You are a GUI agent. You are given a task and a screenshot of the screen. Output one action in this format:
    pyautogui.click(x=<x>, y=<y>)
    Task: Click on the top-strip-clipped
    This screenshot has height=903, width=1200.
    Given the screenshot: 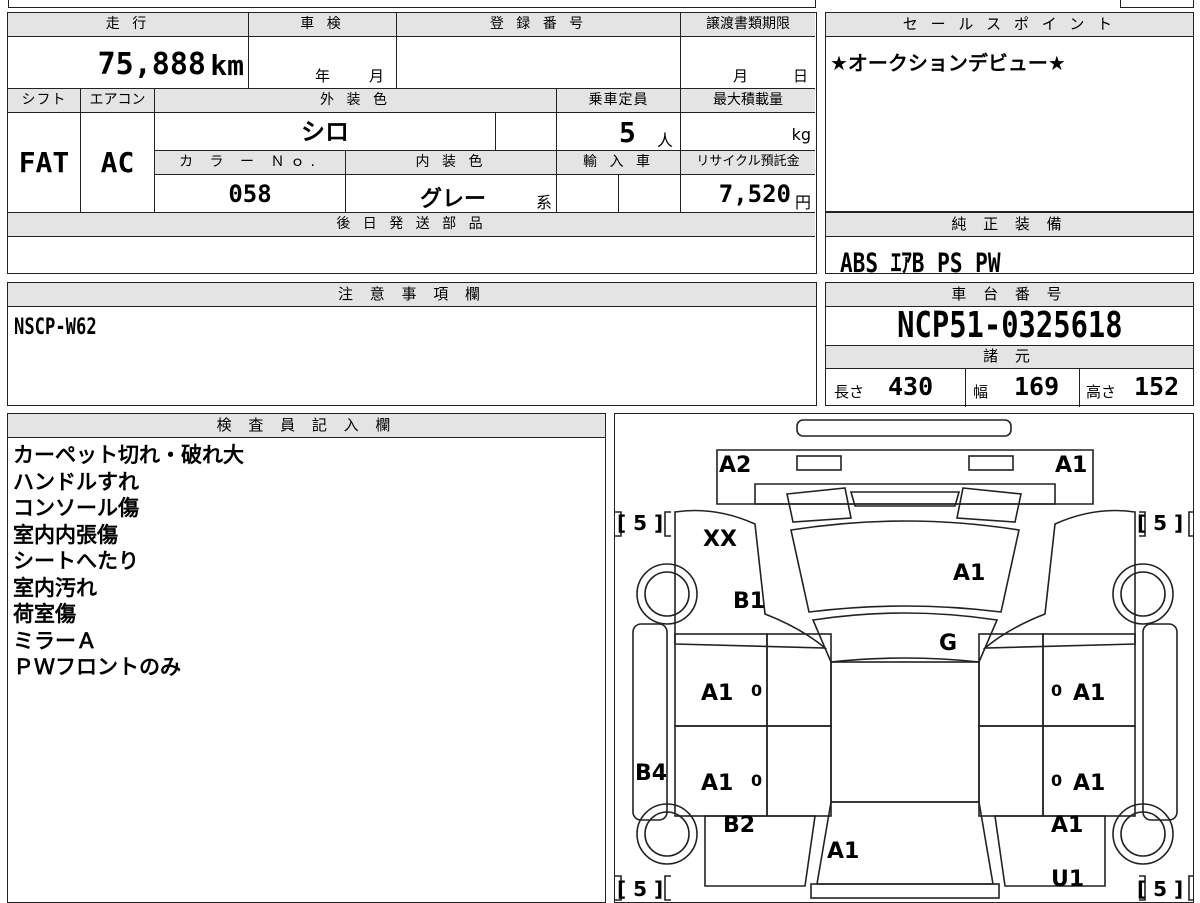 What is the action you would take?
    pyautogui.click(x=412, y=4)
    